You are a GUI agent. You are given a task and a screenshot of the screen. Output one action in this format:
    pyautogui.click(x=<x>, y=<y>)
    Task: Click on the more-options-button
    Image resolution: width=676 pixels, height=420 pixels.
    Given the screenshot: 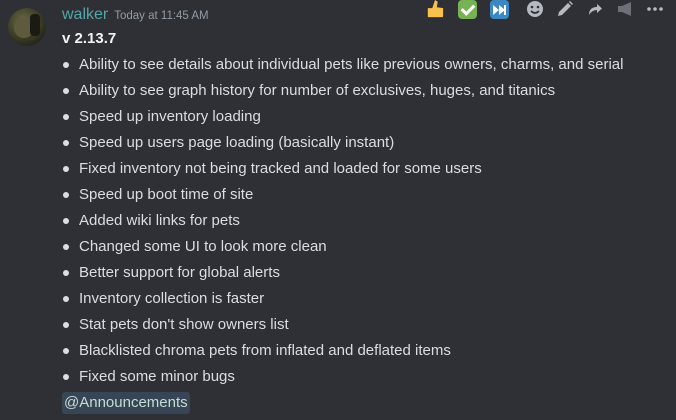 What is the action you would take?
    pyautogui.click(x=655, y=10)
    